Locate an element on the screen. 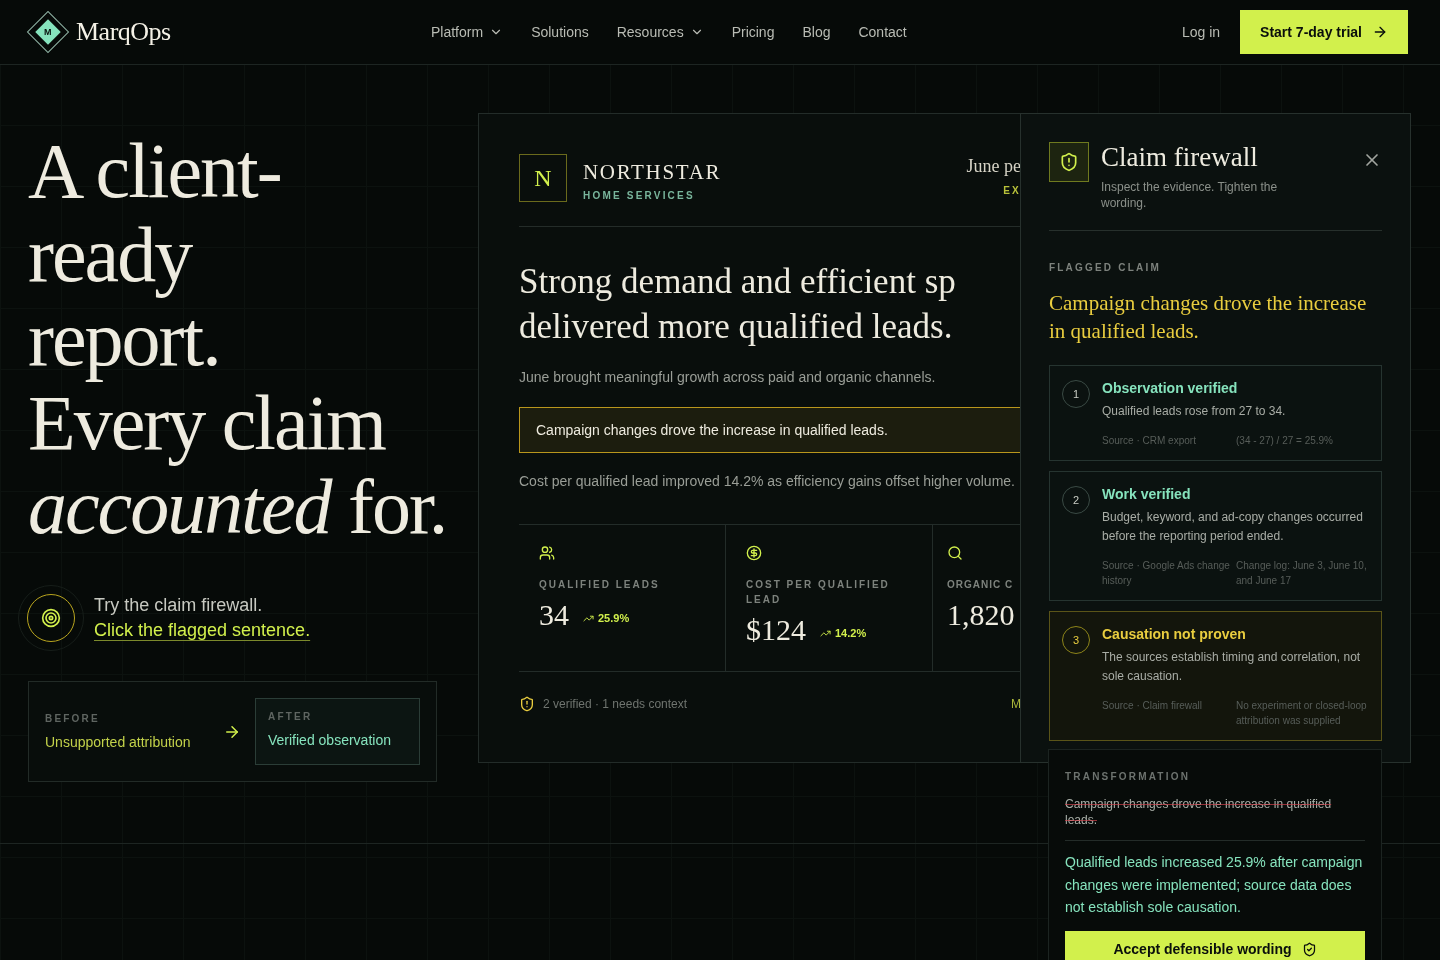  evidence-text: Budget, keyword, and ad-copy changes occurred before the reporting period ended. is located at coordinates (1233, 527).